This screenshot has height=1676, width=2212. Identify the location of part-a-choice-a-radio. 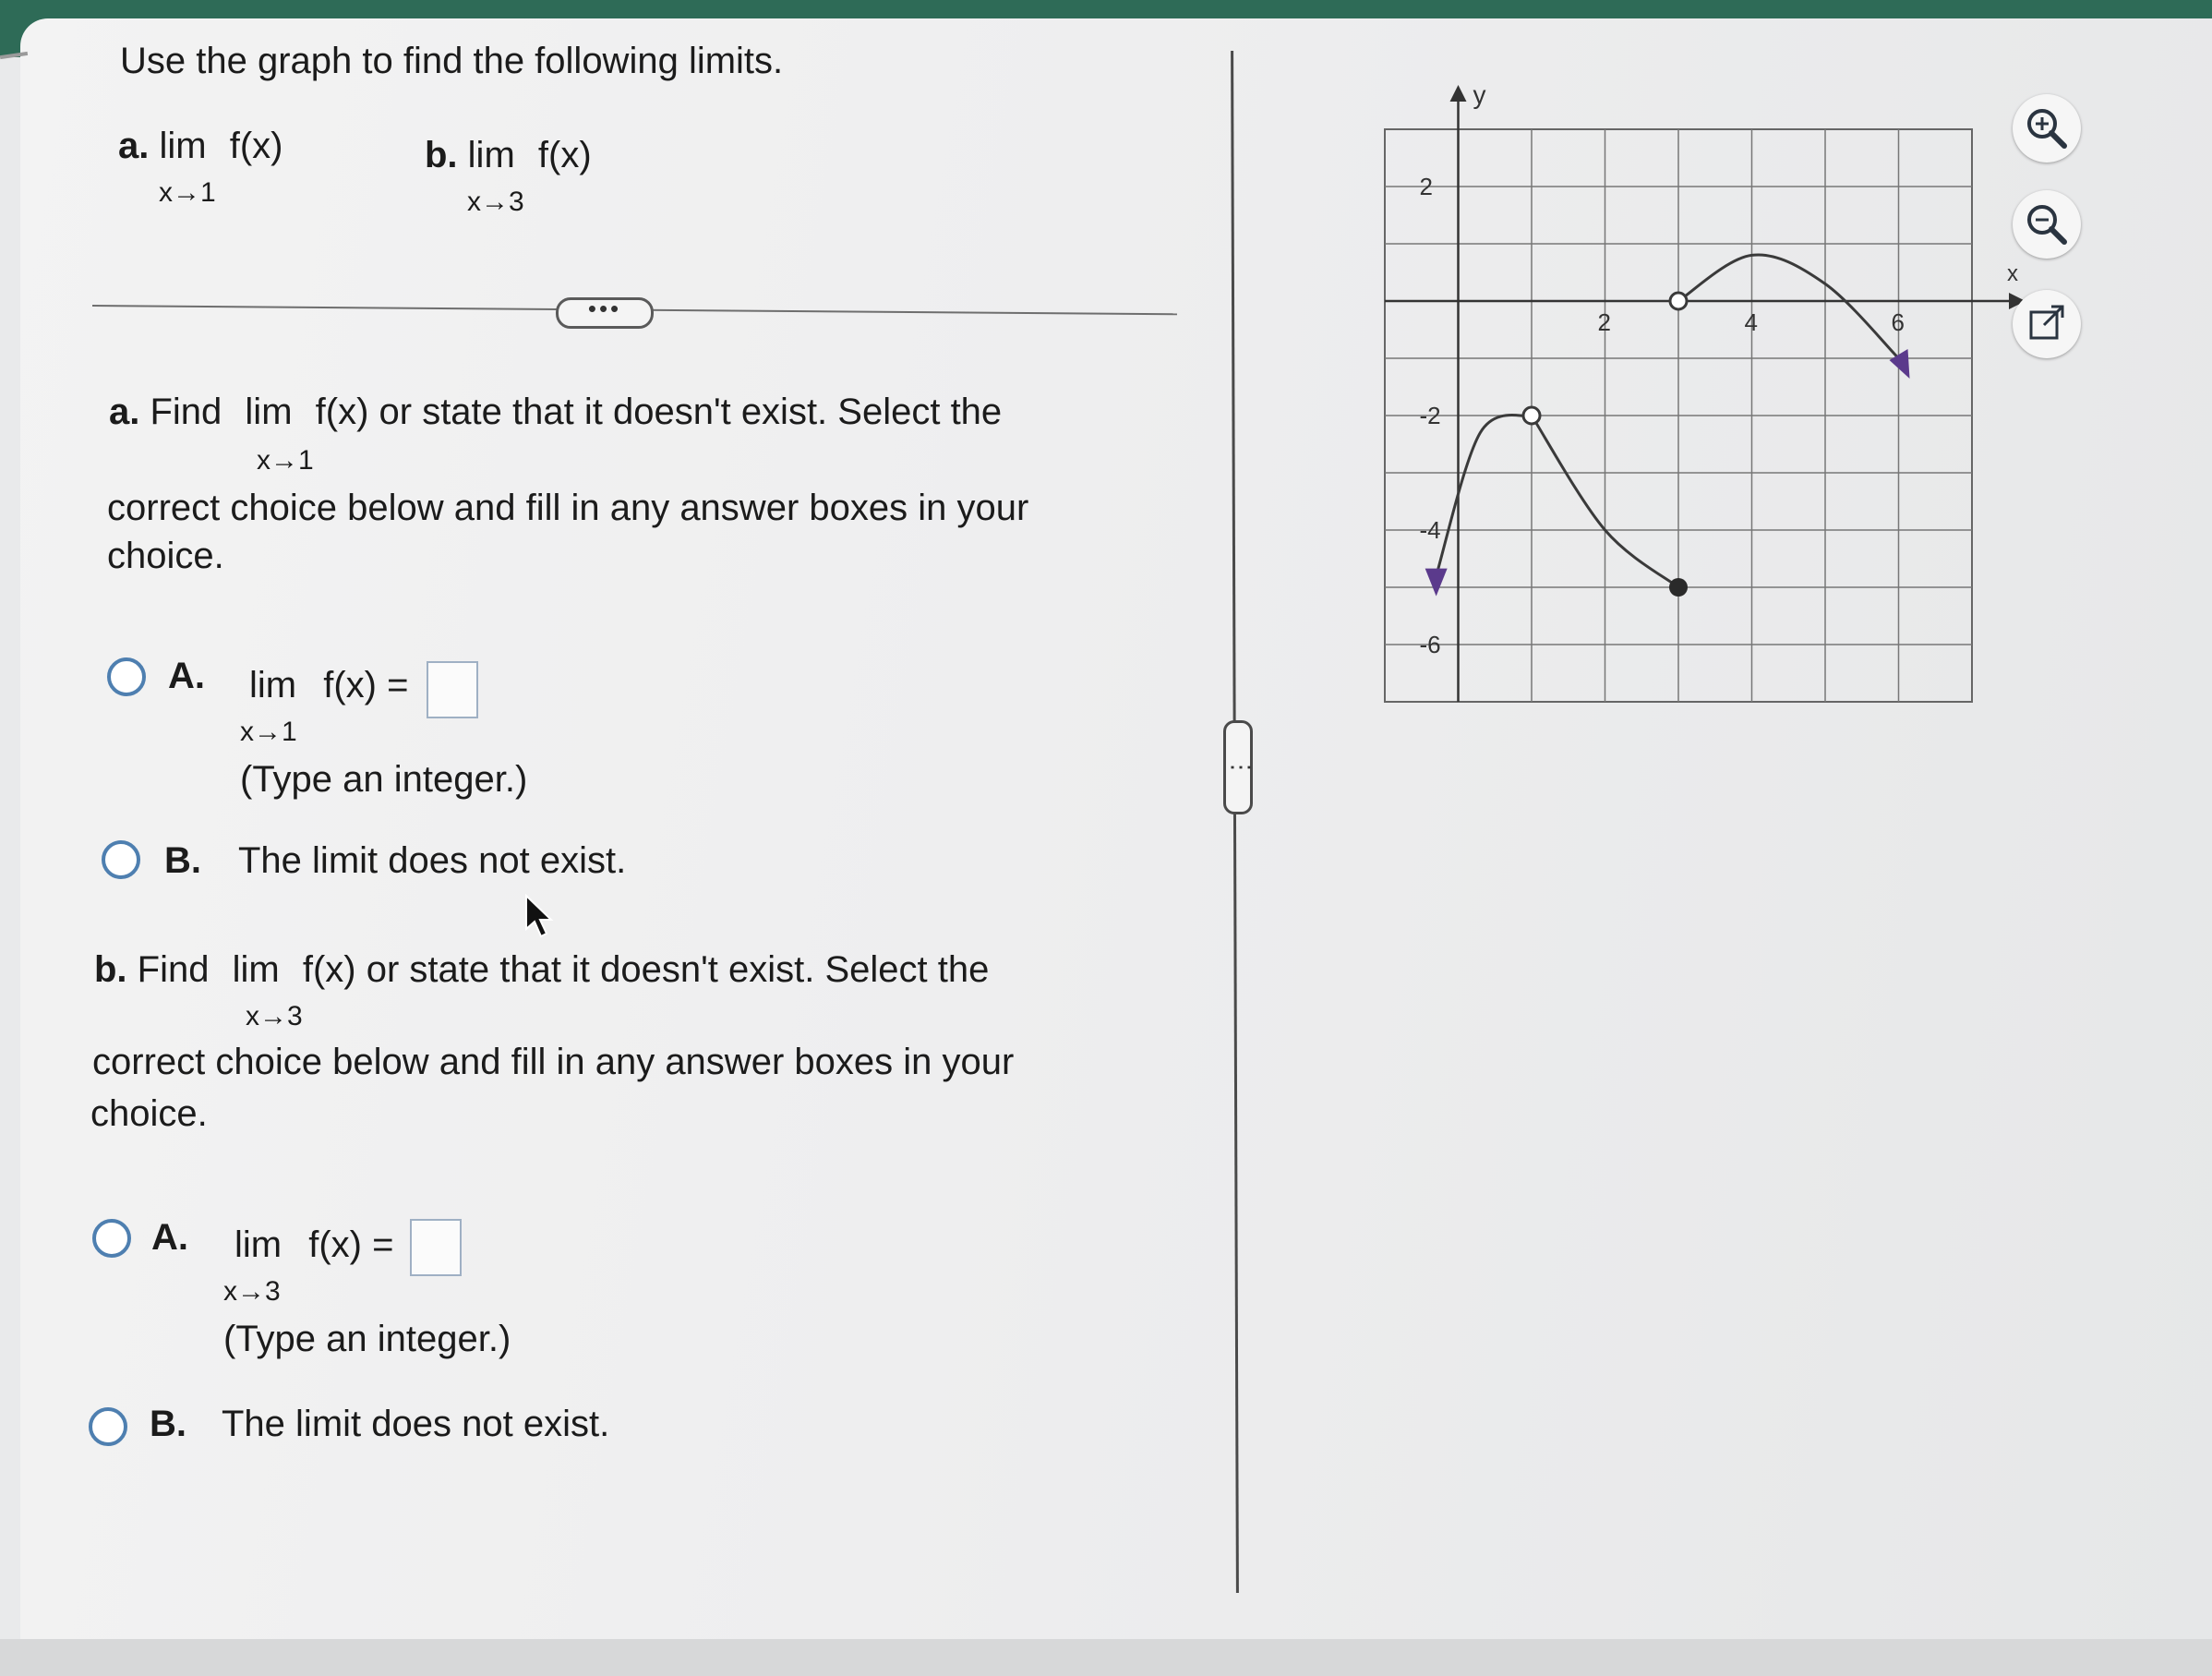
(126, 676).